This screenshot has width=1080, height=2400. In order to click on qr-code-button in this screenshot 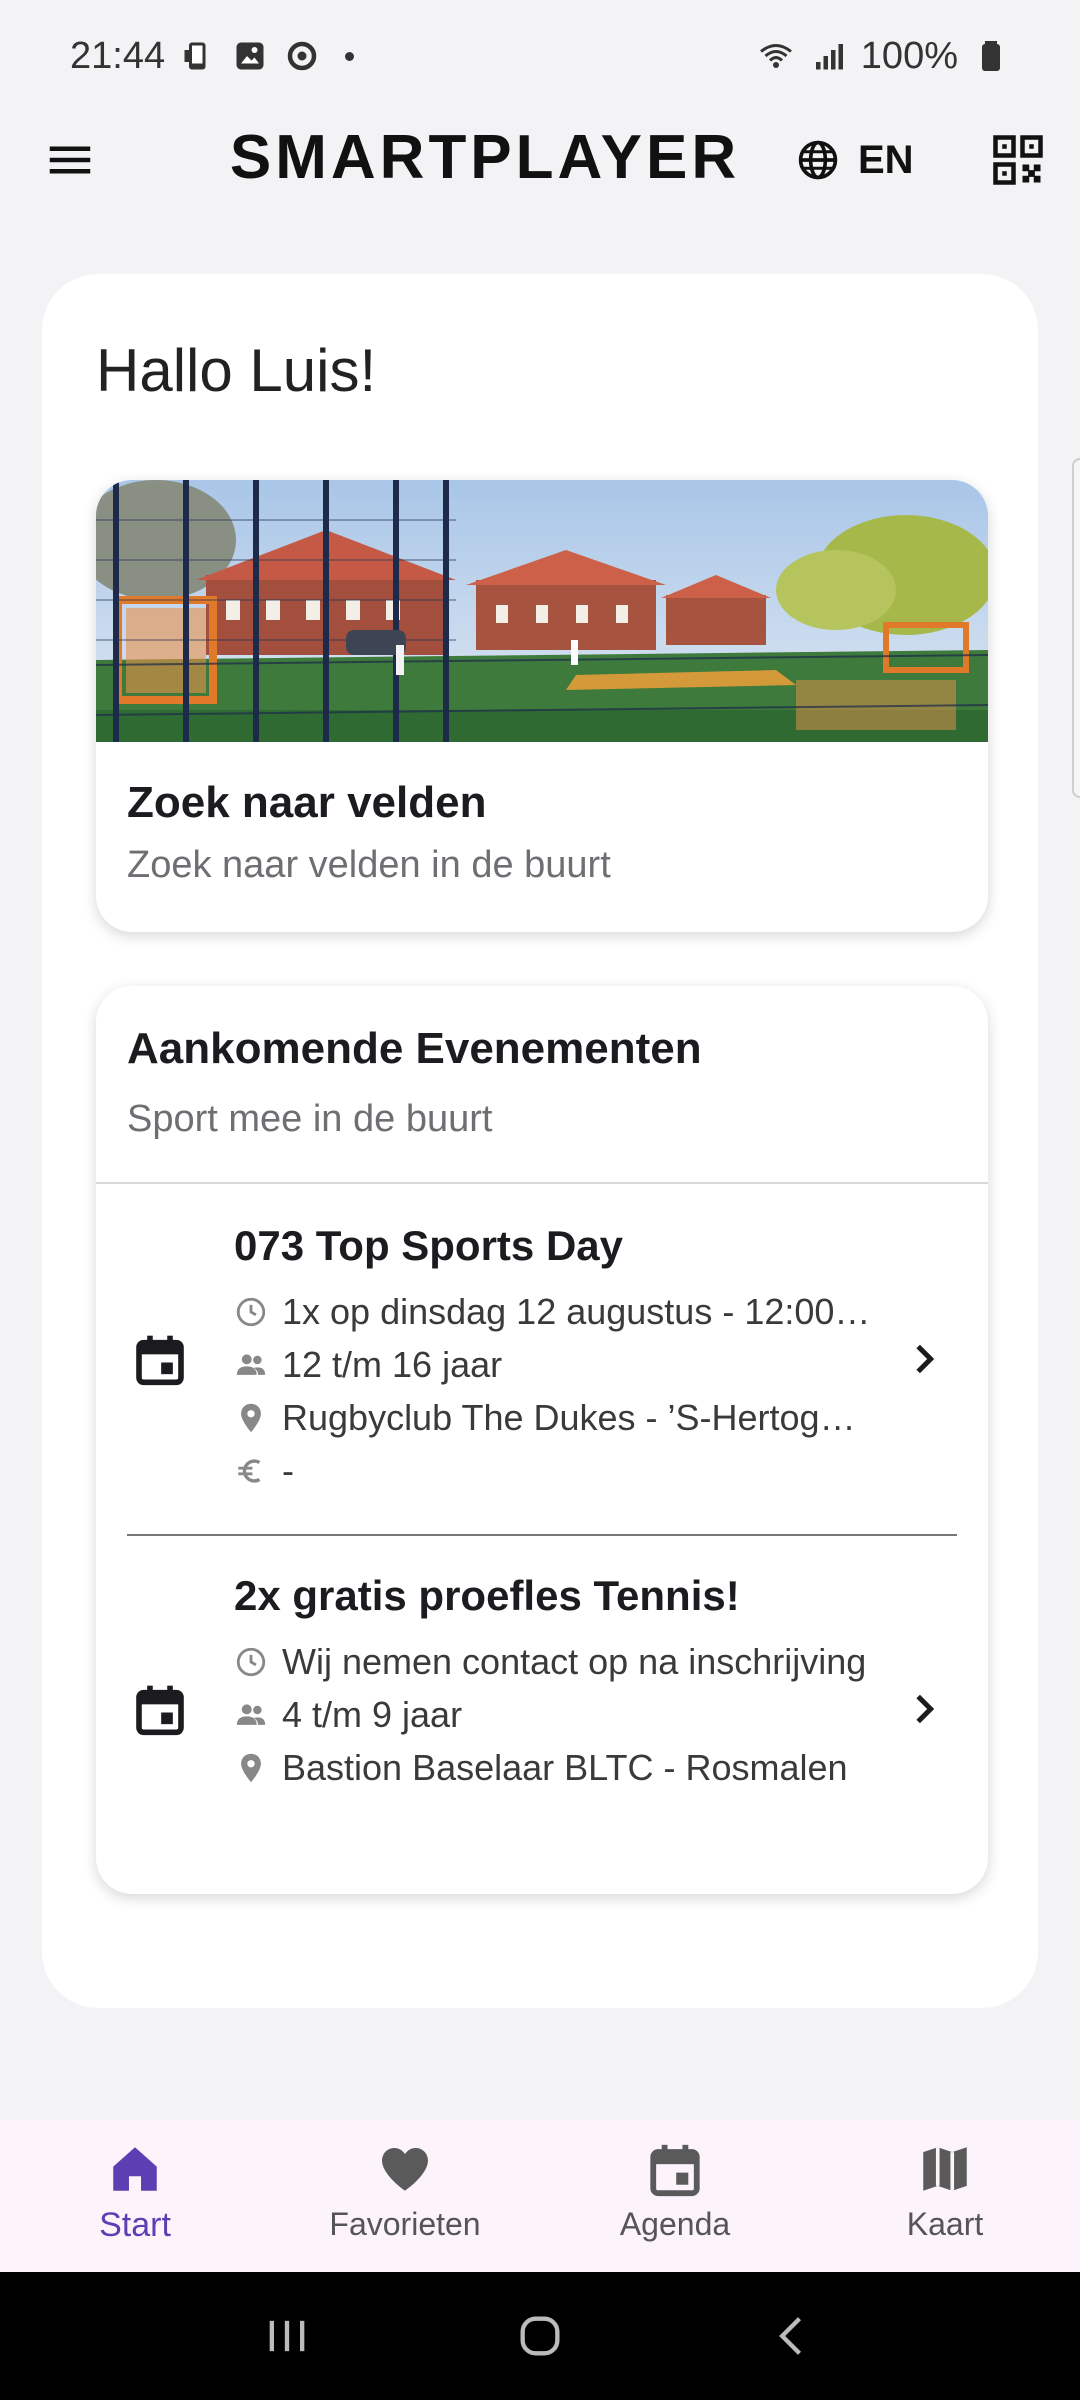, I will do `click(1018, 160)`.